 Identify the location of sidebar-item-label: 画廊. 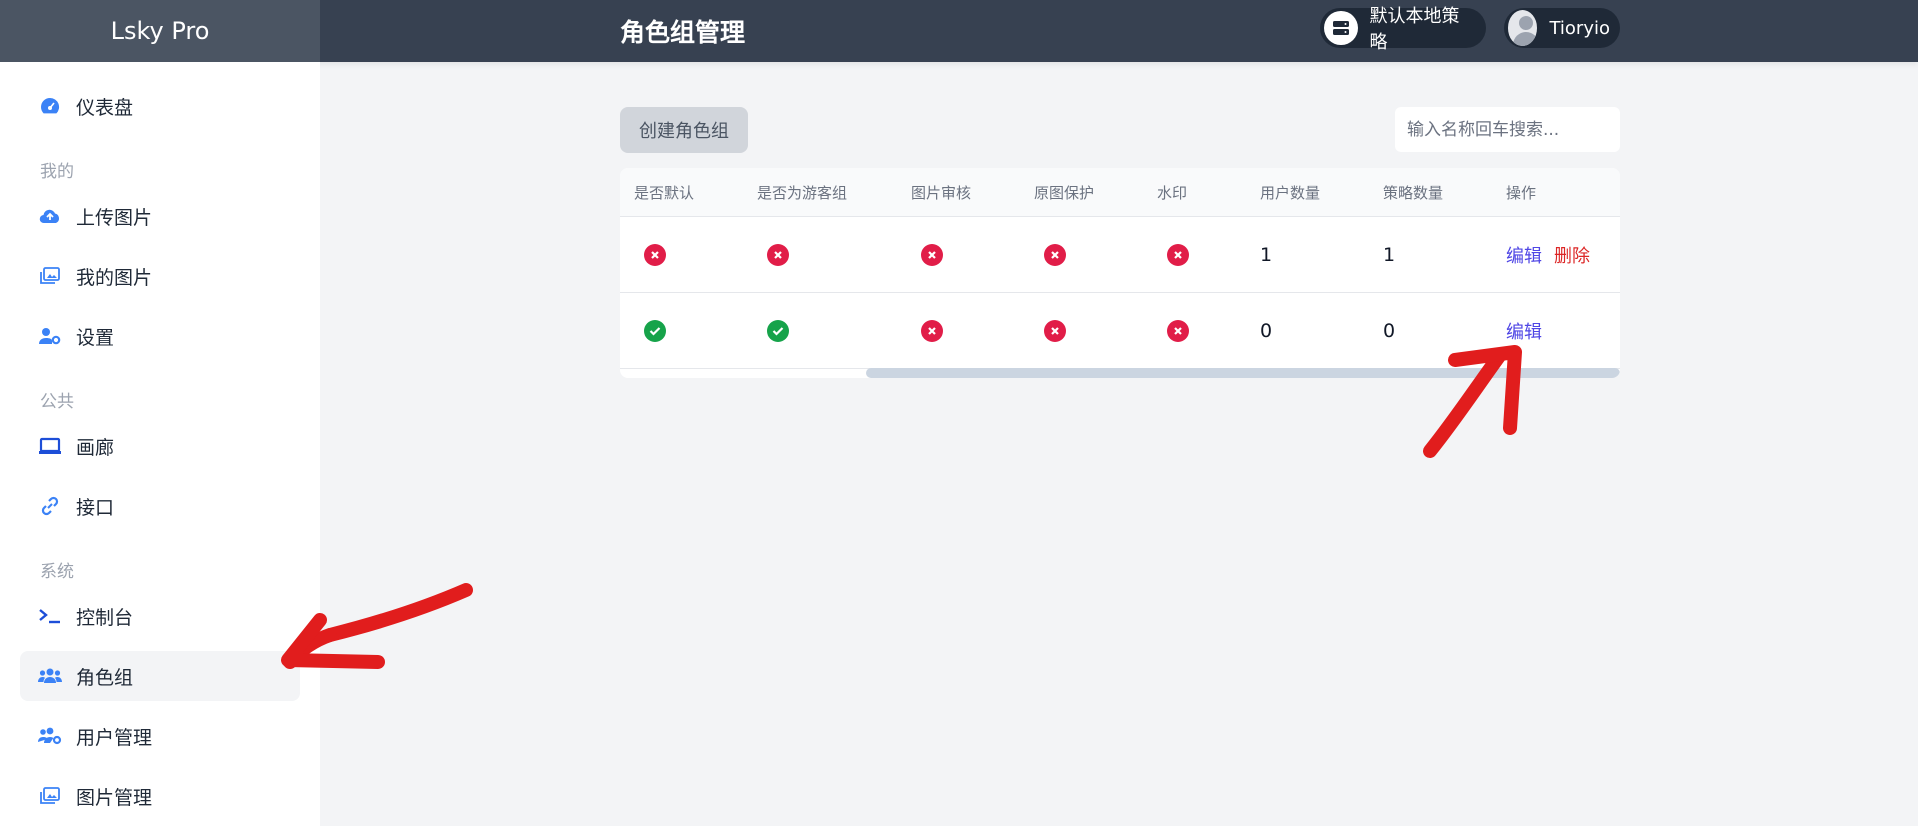
(95, 447).